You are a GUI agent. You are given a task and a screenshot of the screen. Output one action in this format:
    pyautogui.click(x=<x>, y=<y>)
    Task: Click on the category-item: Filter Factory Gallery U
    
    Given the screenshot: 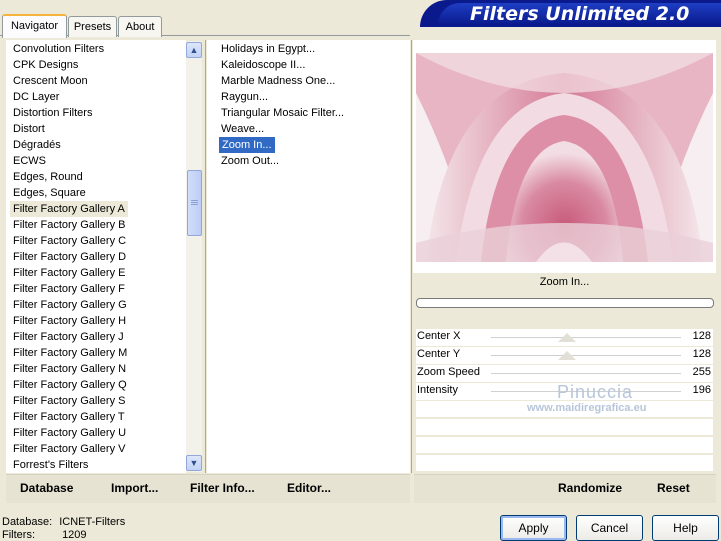 What is the action you would take?
    pyautogui.click(x=69, y=433)
    